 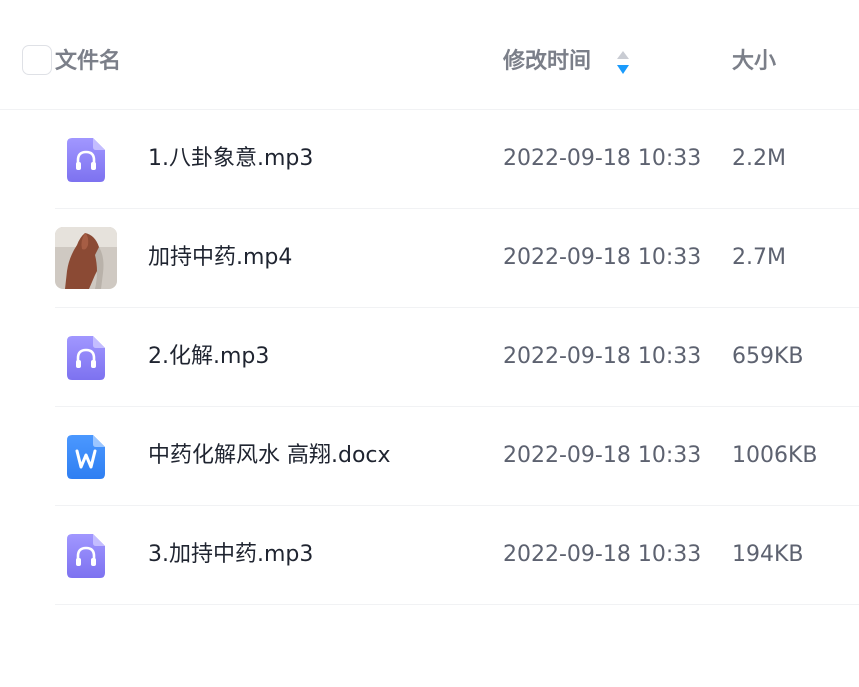 I want to click on file-row: 加持中药.mp4 2022-09-18 10:33 2.7M, so click(x=457, y=258).